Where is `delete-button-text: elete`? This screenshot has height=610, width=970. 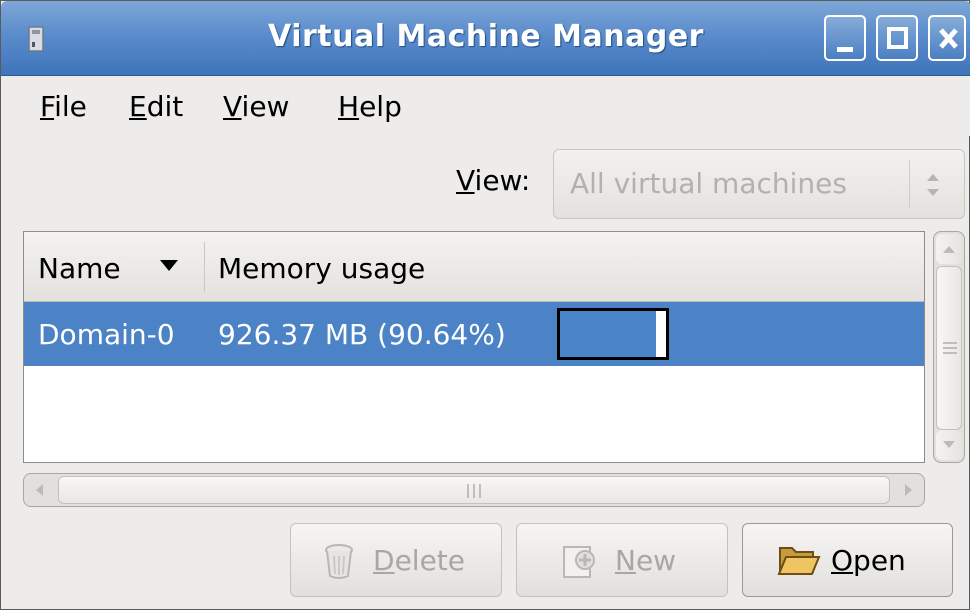
delete-button-text: elete is located at coordinates (429, 560).